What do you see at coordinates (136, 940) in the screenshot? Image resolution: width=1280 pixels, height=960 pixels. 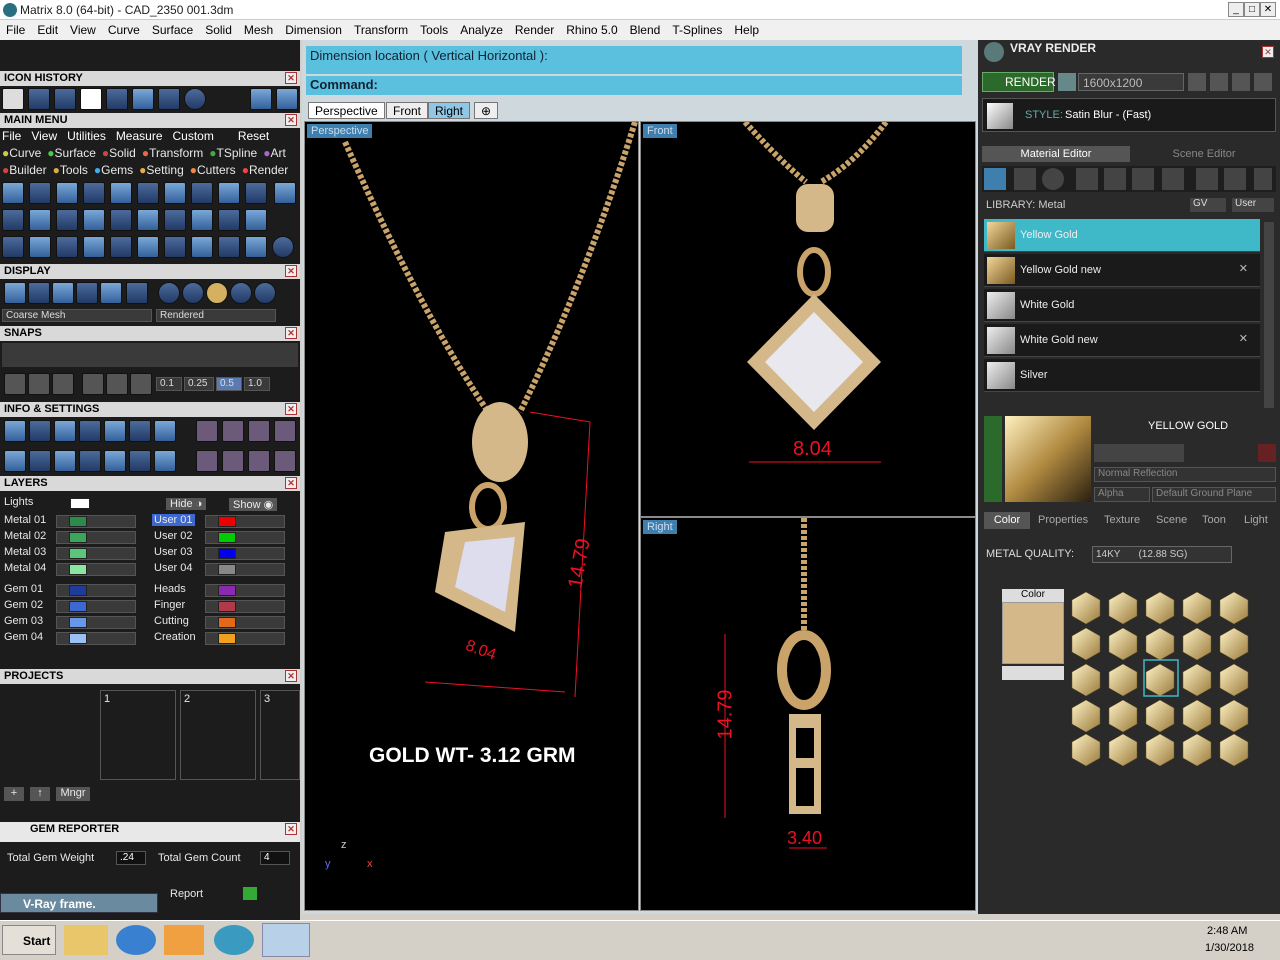 I see `browser-icon` at bounding box center [136, 940].